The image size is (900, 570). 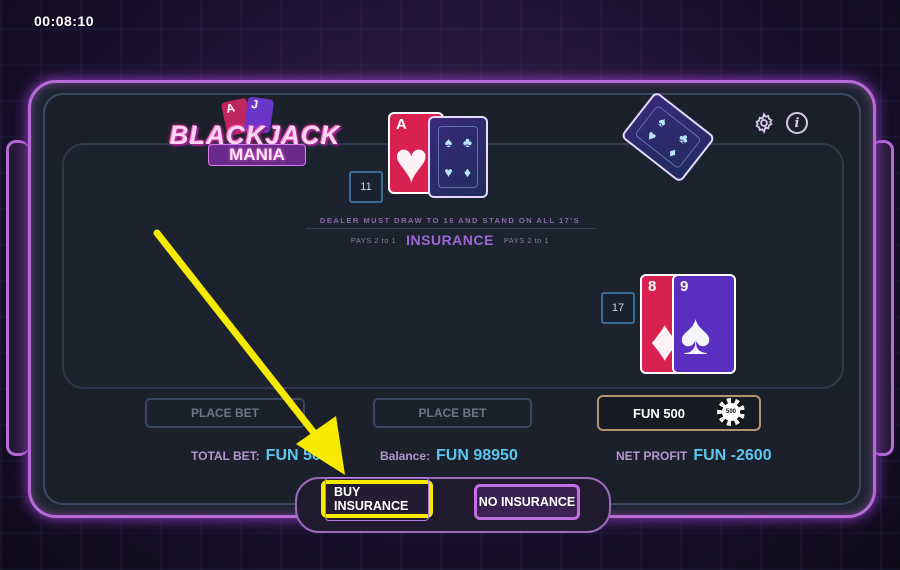 I want to click on net-profit-value: FUN -2600, so click(x=732, y=455).